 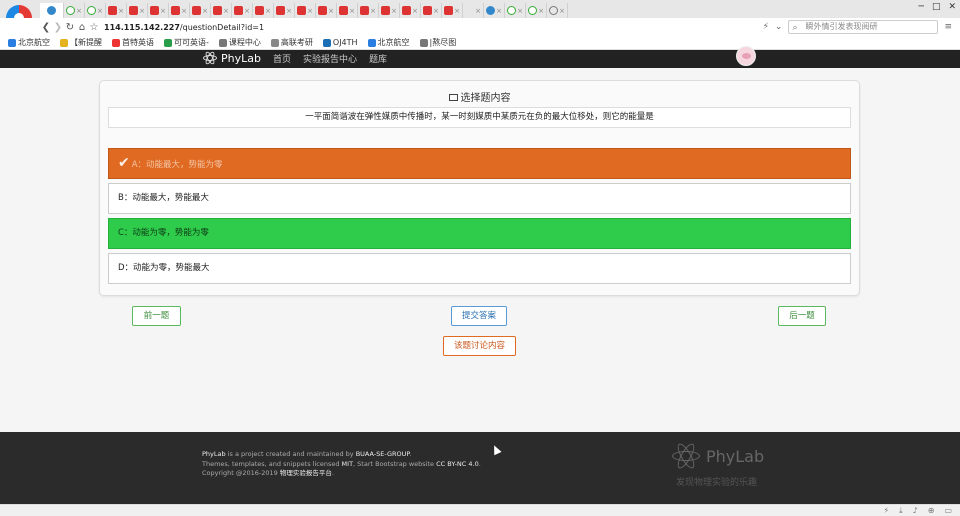 What do you see at coordinates (70, 27) in the screenshot?
I see `reload-icon: ↻` at bounding box center [70, 27].